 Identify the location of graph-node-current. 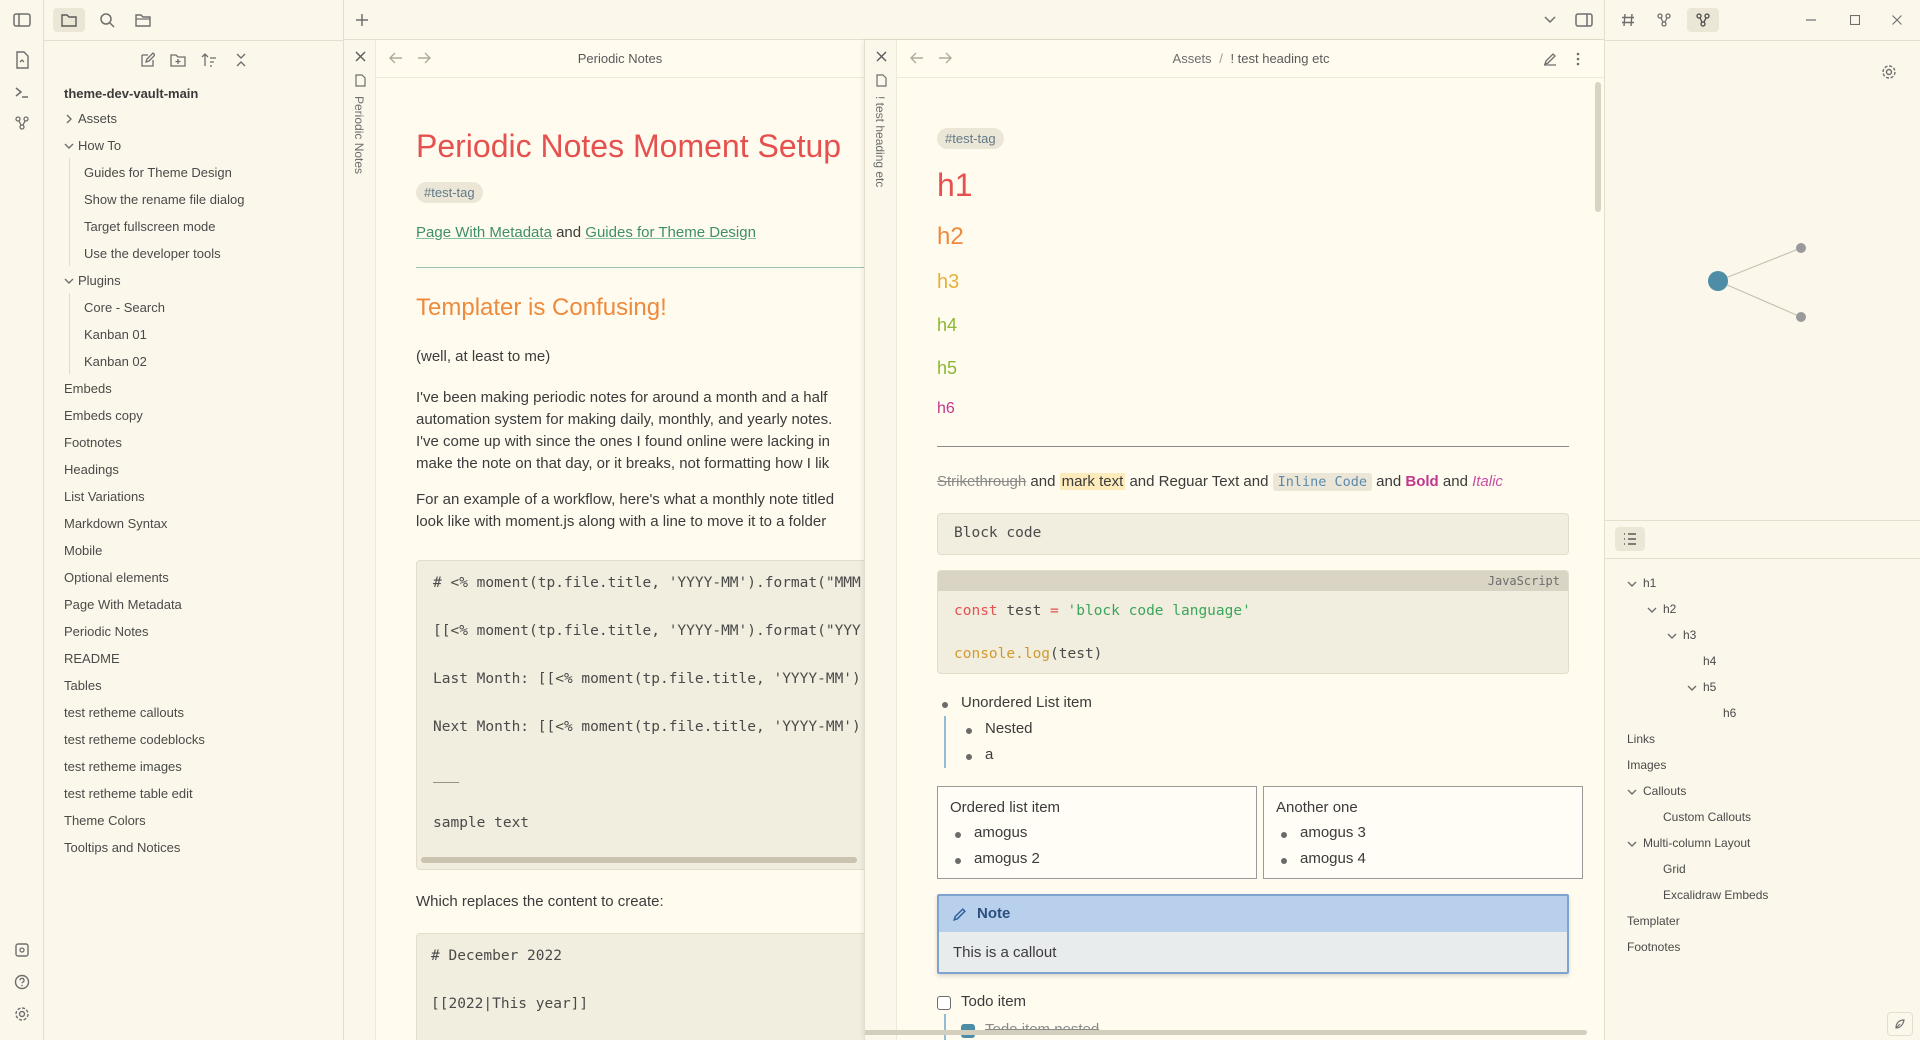
(1718, 281).